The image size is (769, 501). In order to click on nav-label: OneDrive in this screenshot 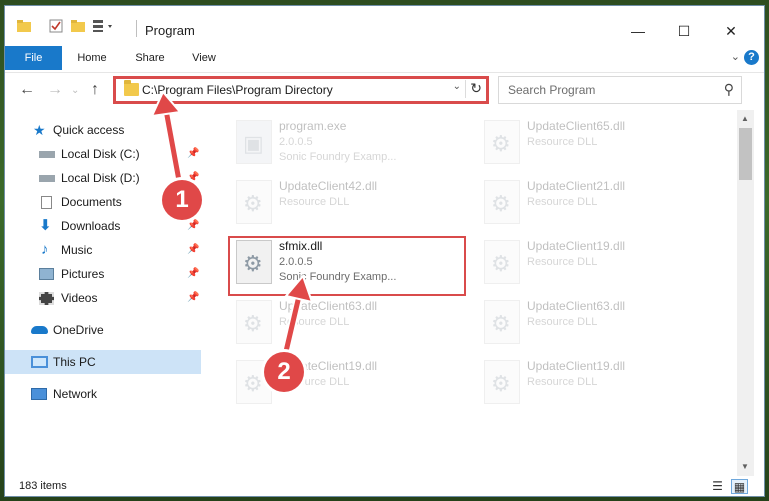, I will do `click(78, 330)`.